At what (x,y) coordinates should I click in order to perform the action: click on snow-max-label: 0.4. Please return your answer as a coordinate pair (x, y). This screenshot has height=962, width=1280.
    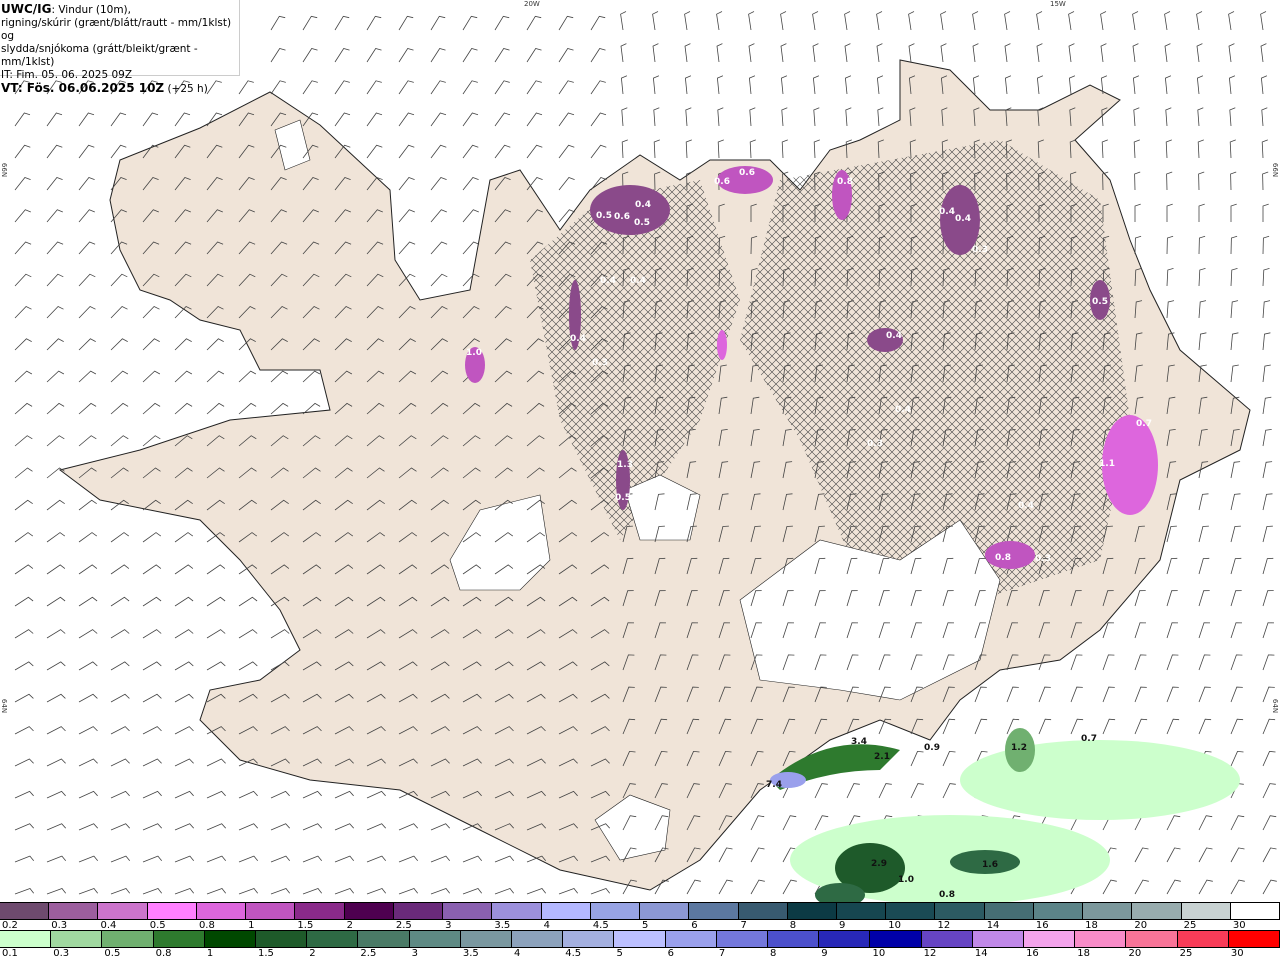
    Looking at the image, I should click on (578, 339).